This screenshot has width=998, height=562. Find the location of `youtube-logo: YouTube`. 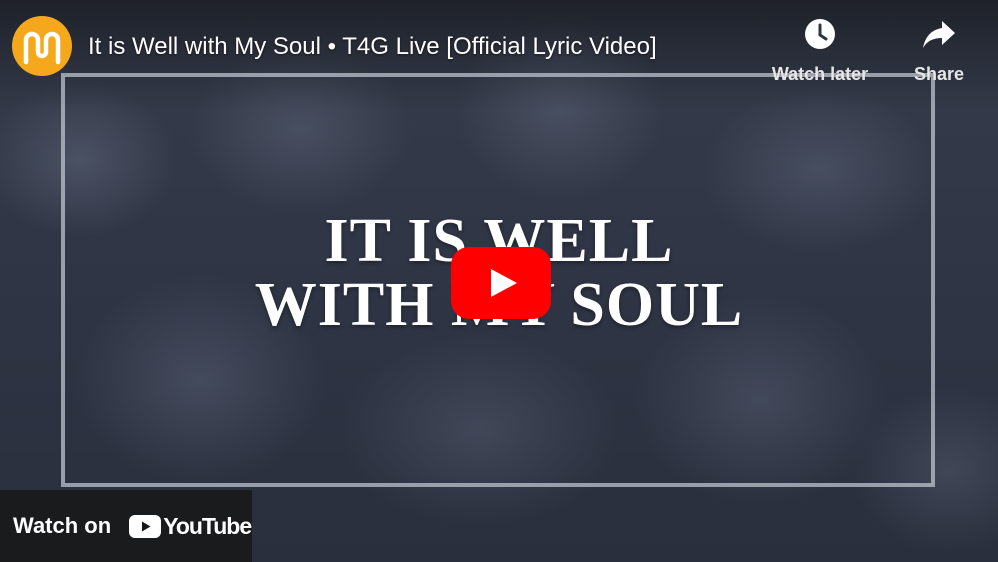

youtube-logo: YouTube is located at coordinates (190, 526).